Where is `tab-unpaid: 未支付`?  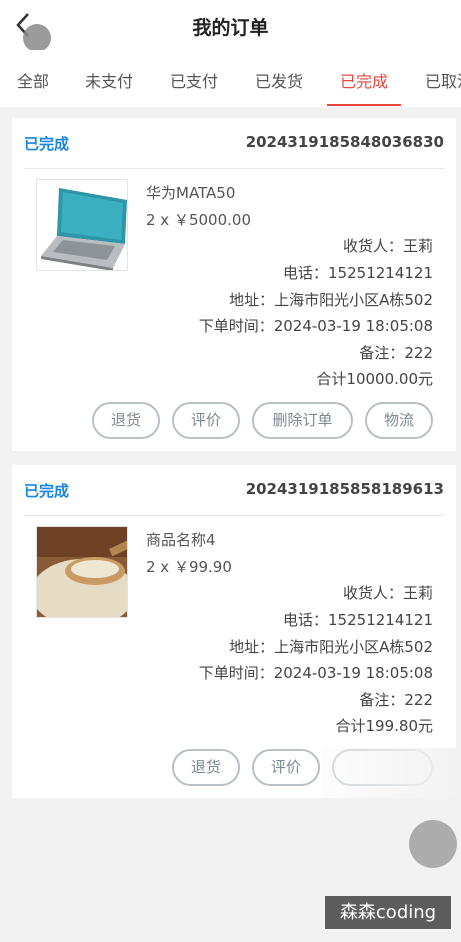 tab-unpaid: 未支付 is located at coordinates (109, 80).